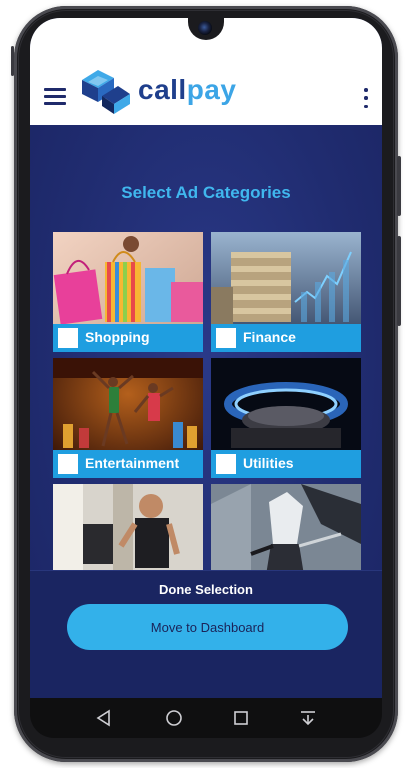 This screenshot has width=410, height=768. Describe the element at coordinates (211, 89) in the screenshot. I see `logo-pay-text: pay` at that location.